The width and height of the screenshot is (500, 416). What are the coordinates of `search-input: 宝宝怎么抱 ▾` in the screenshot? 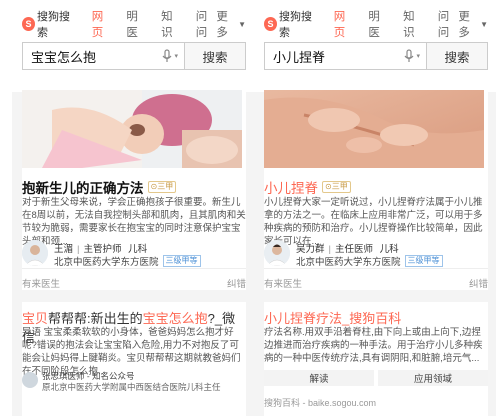 It's located at (103, 56).